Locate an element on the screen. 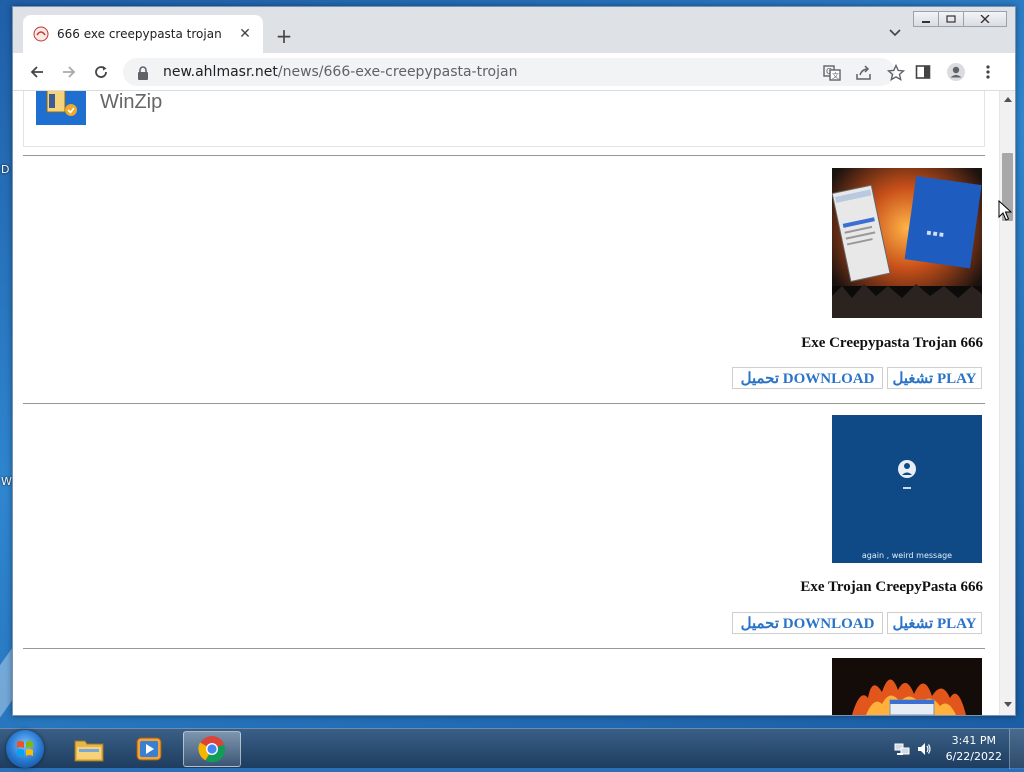 This screenshot has height=772, width=1024. svg-text: 文 is located at coordinates (835, 75).